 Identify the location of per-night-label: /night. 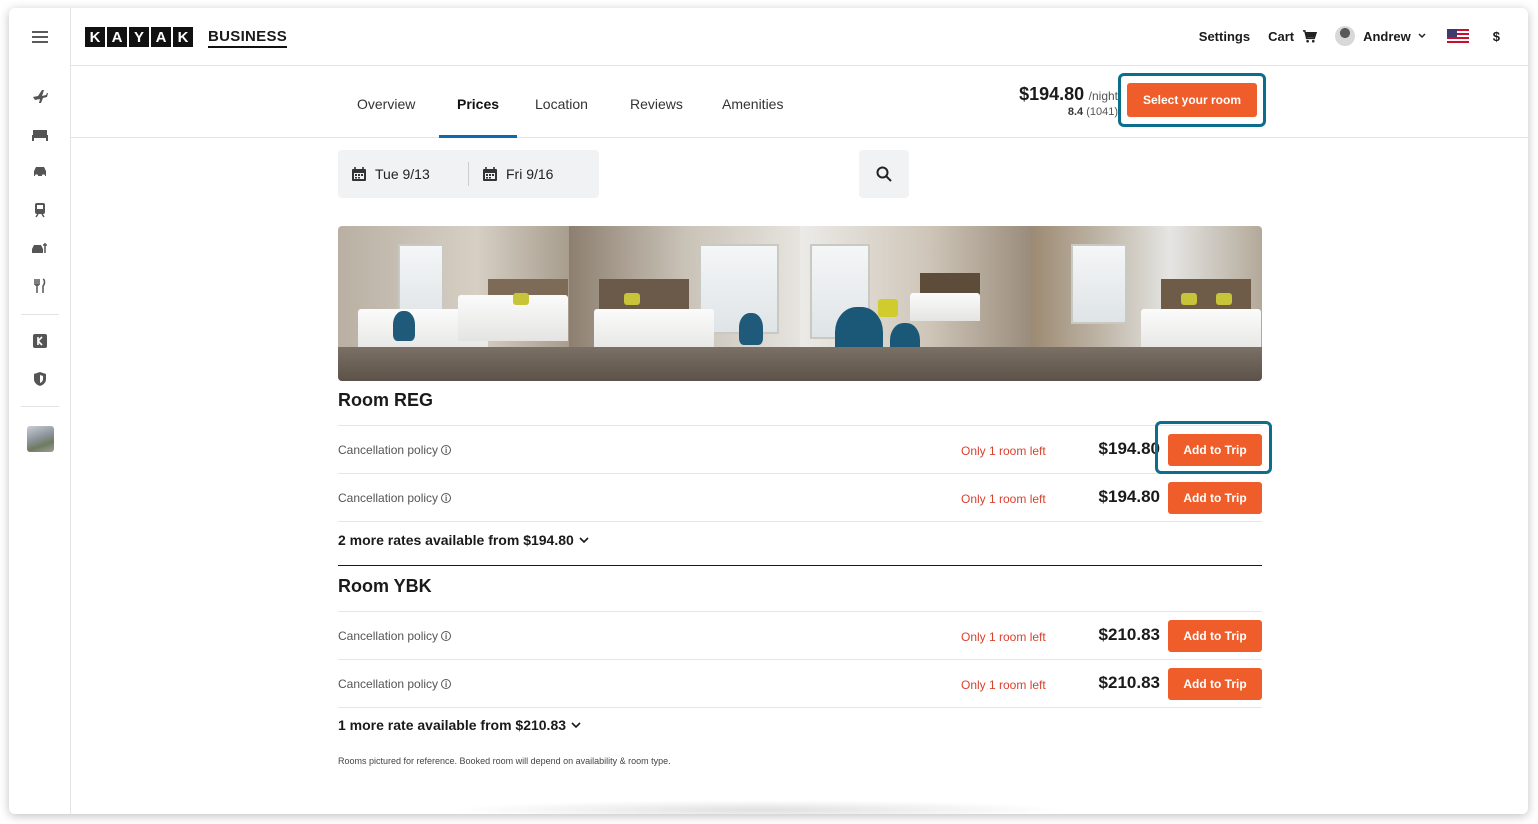
(1103, 96).